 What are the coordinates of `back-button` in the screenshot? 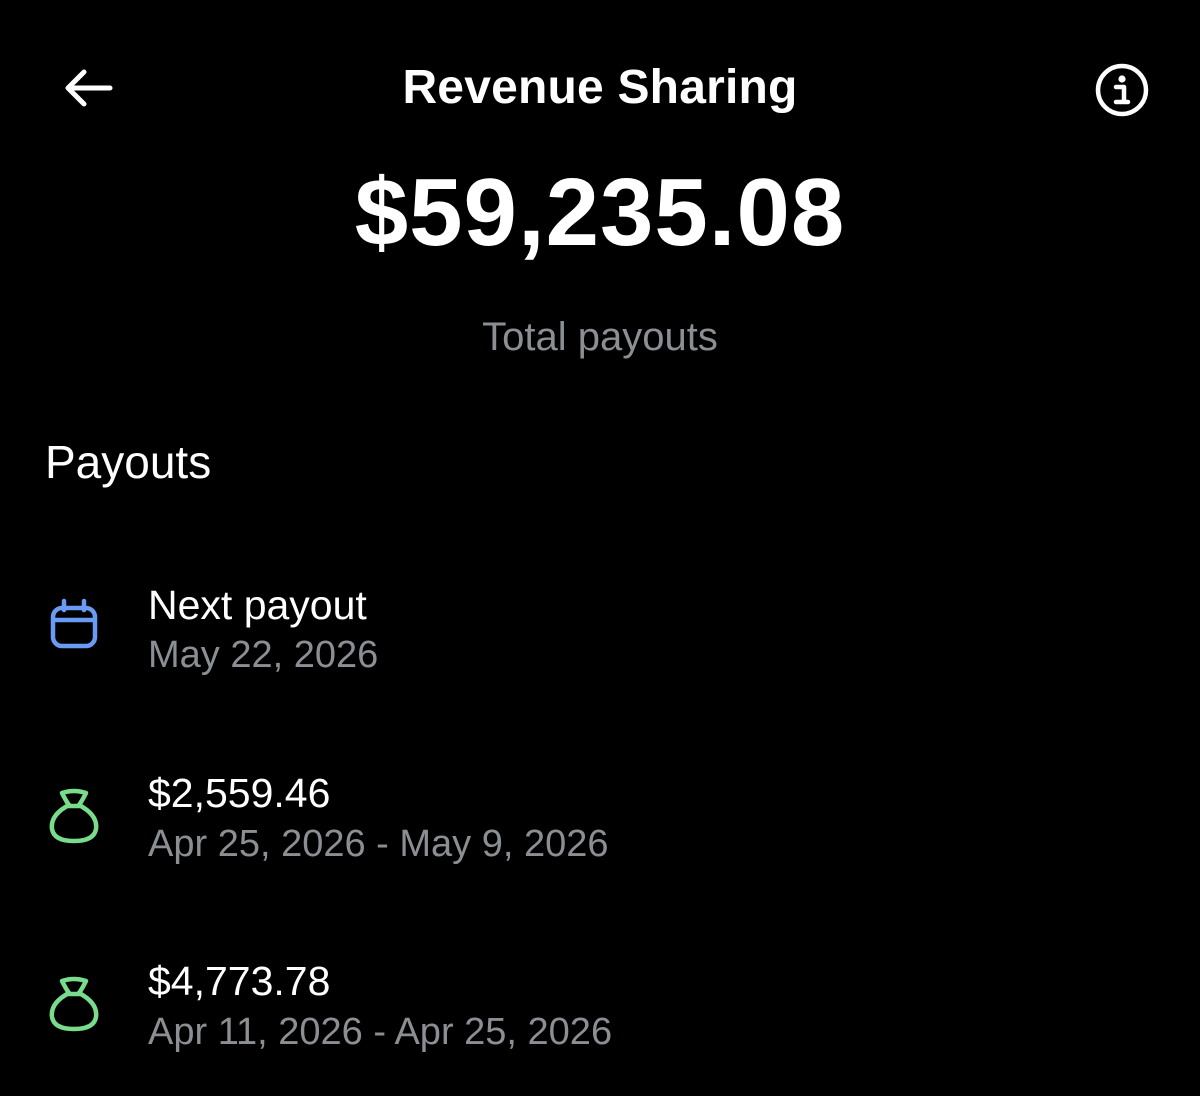 It's located at (88, 88).